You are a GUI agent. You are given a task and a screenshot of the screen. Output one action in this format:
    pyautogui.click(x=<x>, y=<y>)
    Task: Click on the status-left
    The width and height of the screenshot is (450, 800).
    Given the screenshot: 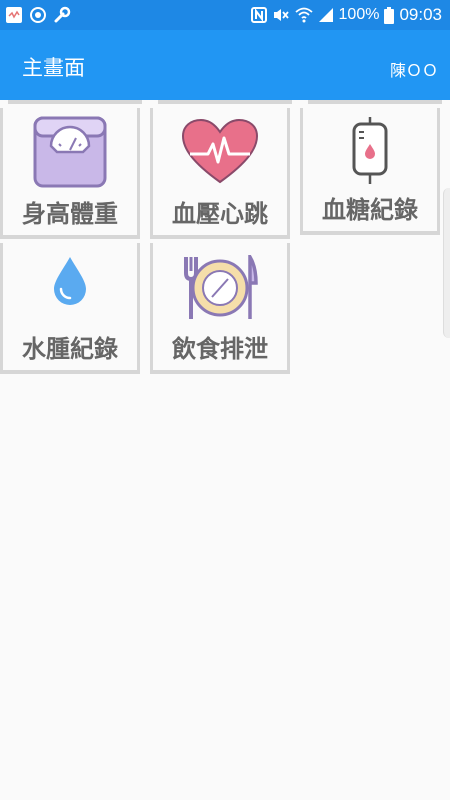 What is the action you would take?
    pyautogui.click(x=38, y=15)
    